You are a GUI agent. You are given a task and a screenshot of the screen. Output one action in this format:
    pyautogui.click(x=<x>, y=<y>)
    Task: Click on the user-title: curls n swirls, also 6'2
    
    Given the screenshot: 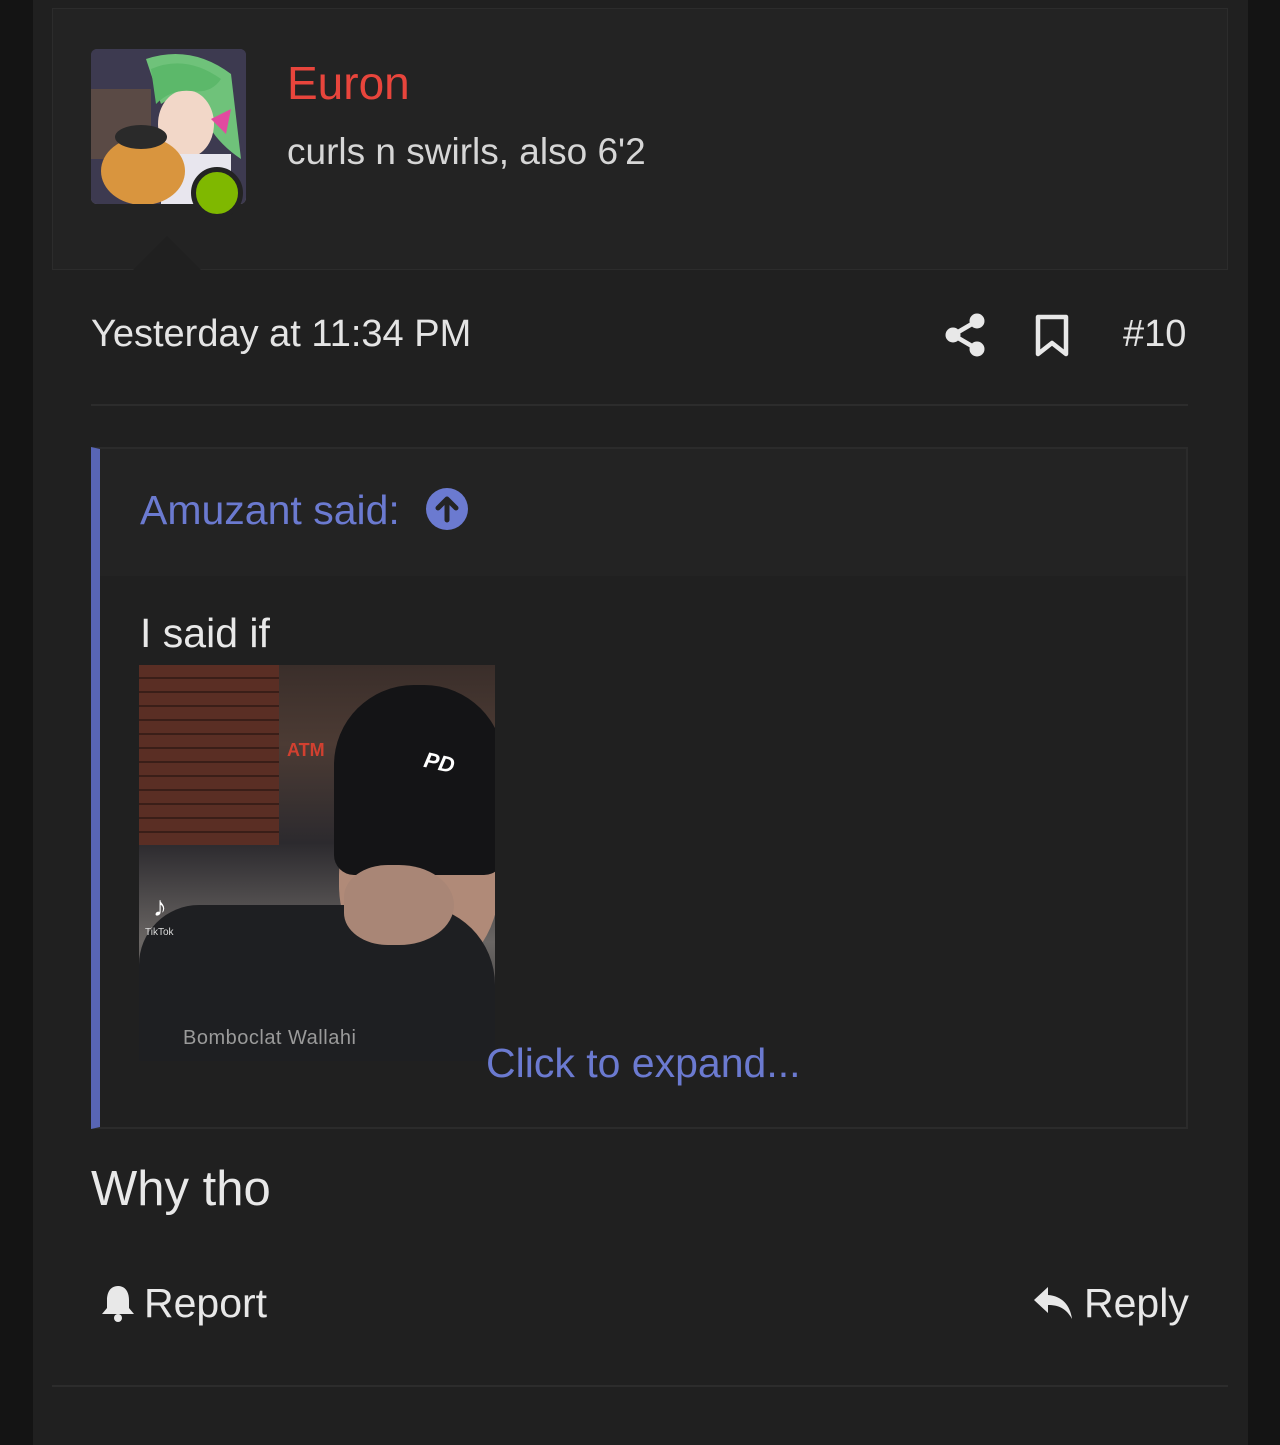 What is the action you would take?
    pyautogui.click(x=466, y=151)
    